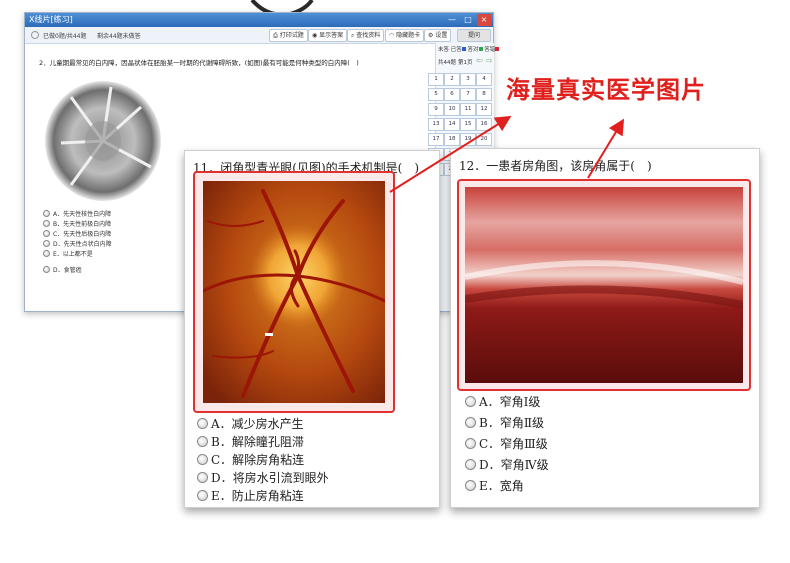  What do you see at coordinates (474, 35) in the screenshot?
I see `submit-button: 提问` at bounding box center [474, 35].